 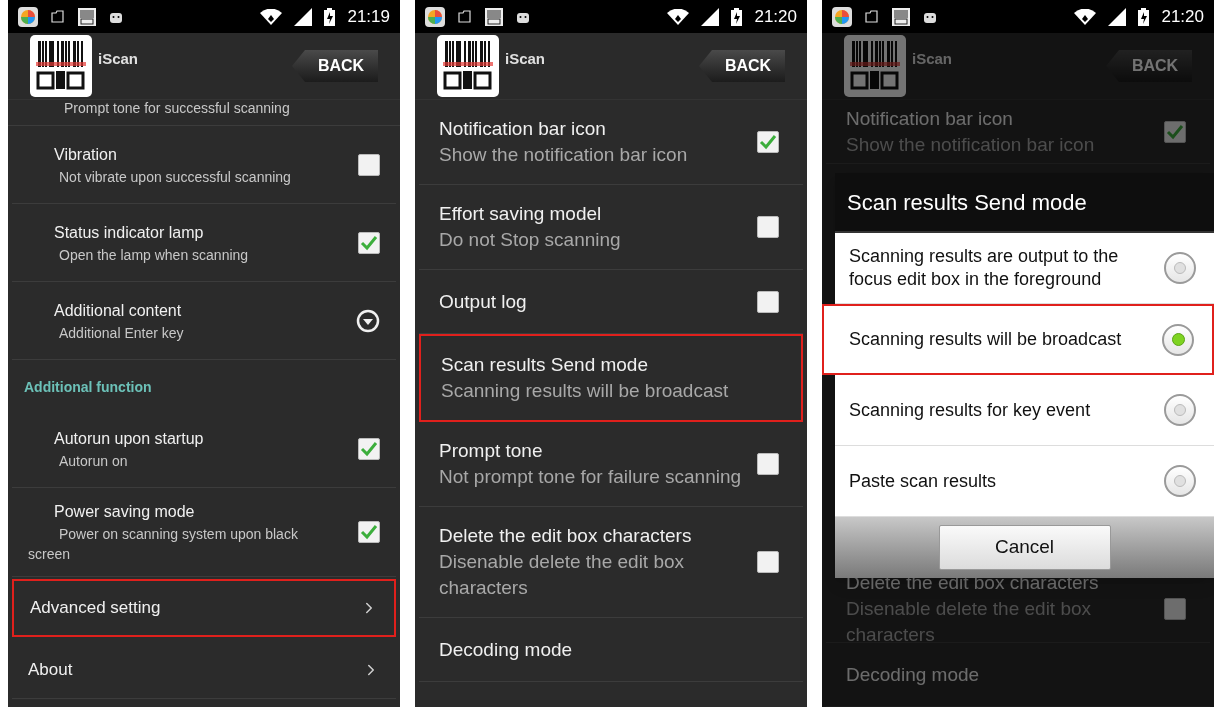 I want to click on setting-title: Autorun upon startup, so click(x=129, y=438).